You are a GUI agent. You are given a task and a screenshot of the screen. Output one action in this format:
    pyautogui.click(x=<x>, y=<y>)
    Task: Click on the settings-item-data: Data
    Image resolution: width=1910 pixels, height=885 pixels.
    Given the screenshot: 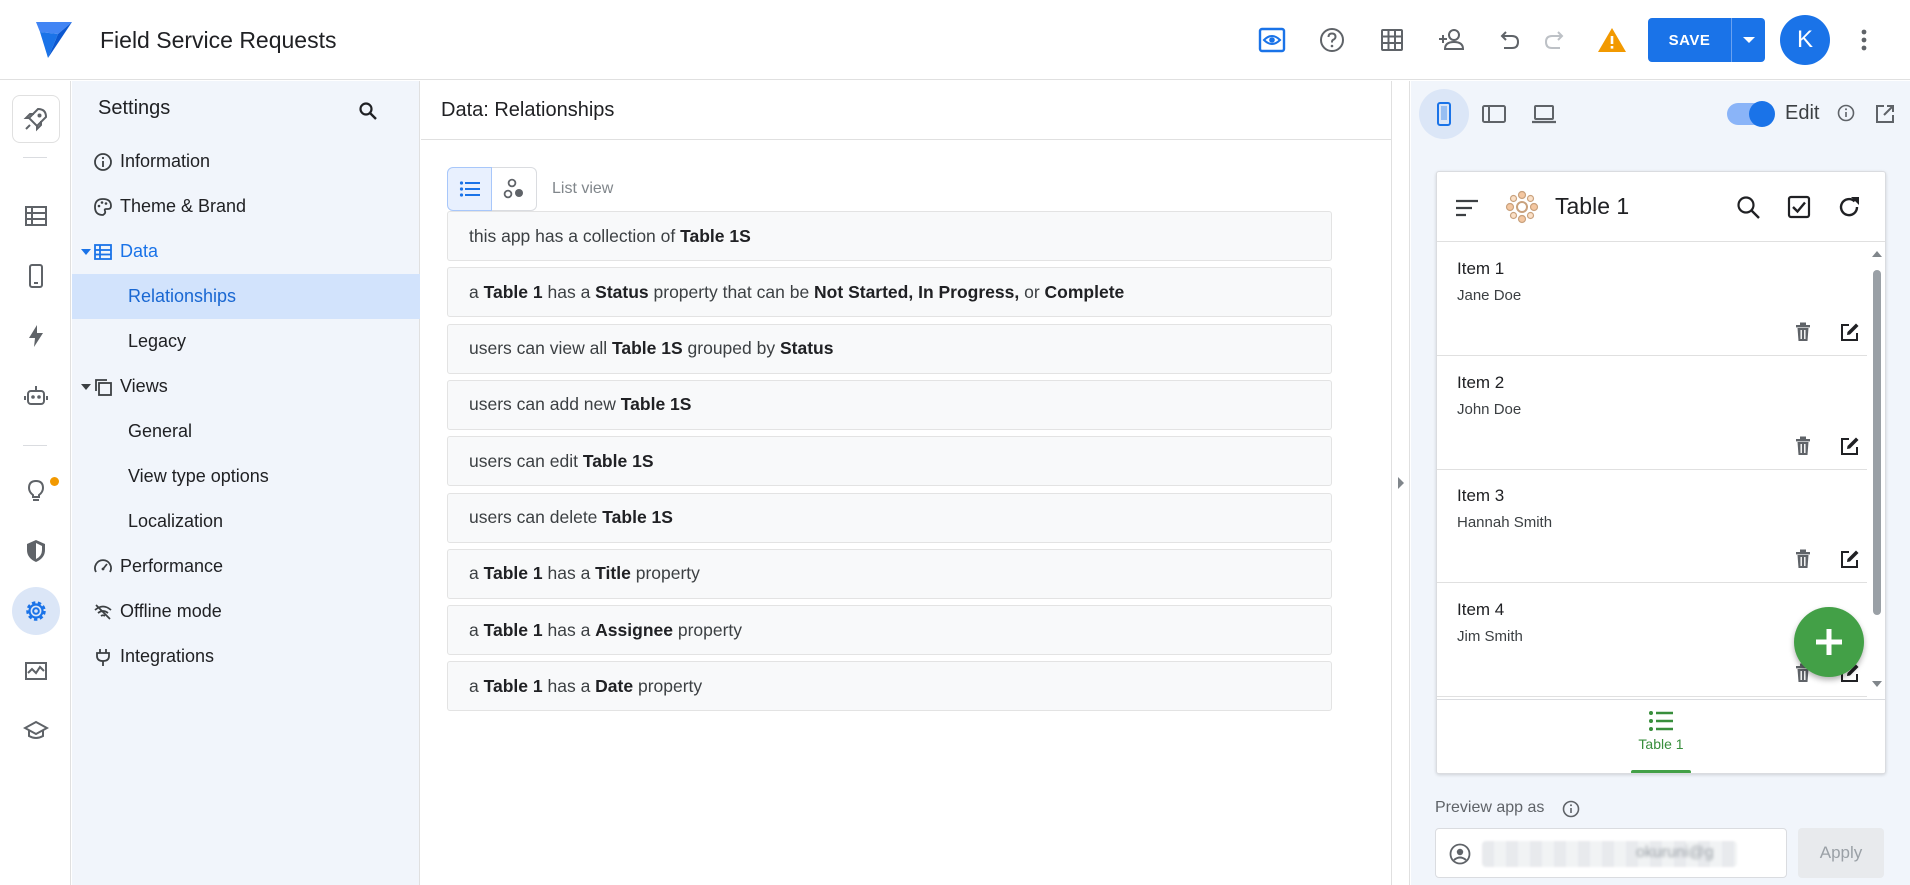 What is the action you would take?
    pyautogui.click(x=246, y=251)
    